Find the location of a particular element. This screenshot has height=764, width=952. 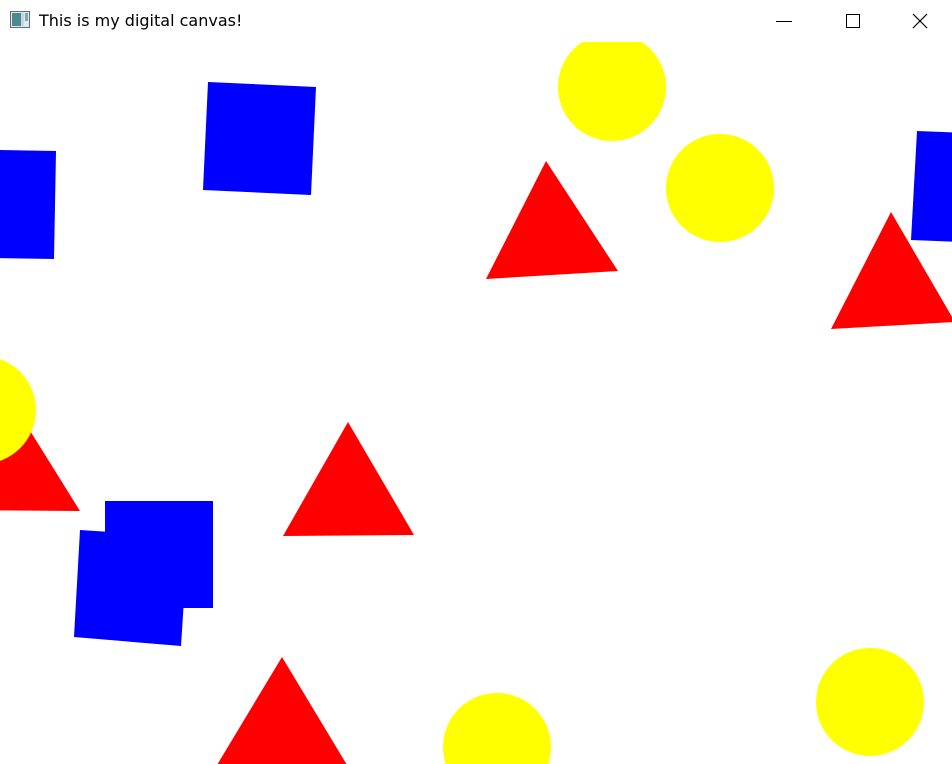

app-window-icon is located at coordinates (20, 19).